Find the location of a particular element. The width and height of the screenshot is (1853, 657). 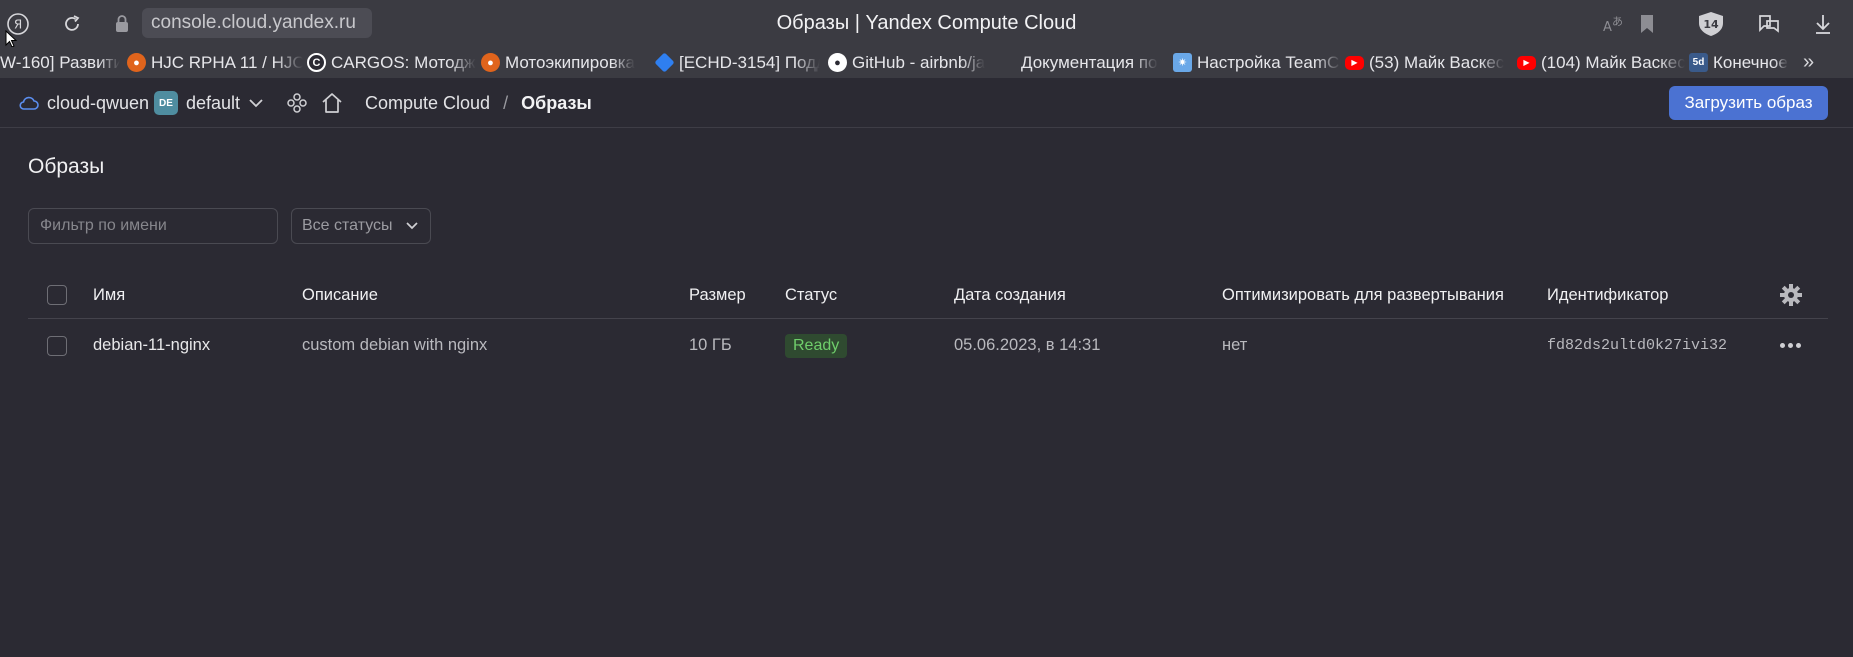

cloud-icon is located at coordinates (29, 103).